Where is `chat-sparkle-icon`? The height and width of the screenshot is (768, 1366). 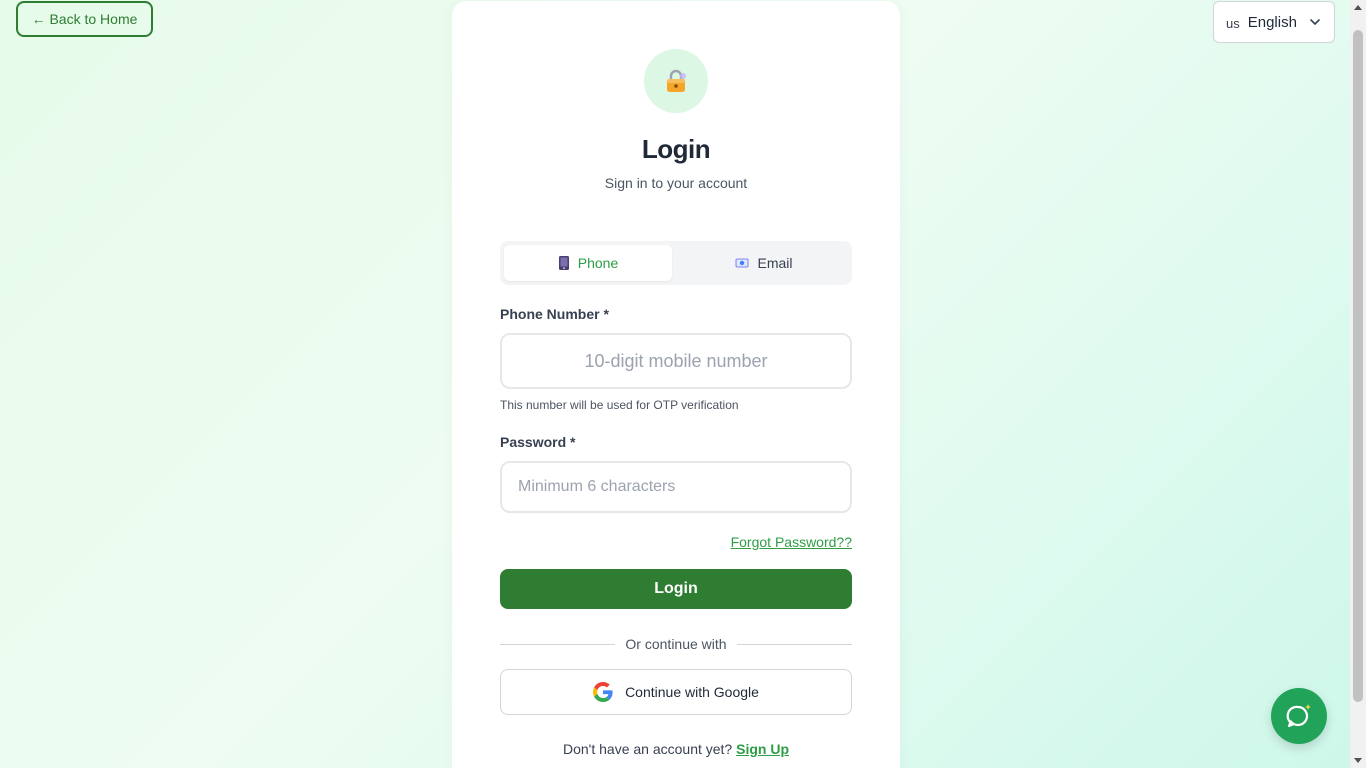 chat-sparkle-icon is located at coordinates (1298, 716).